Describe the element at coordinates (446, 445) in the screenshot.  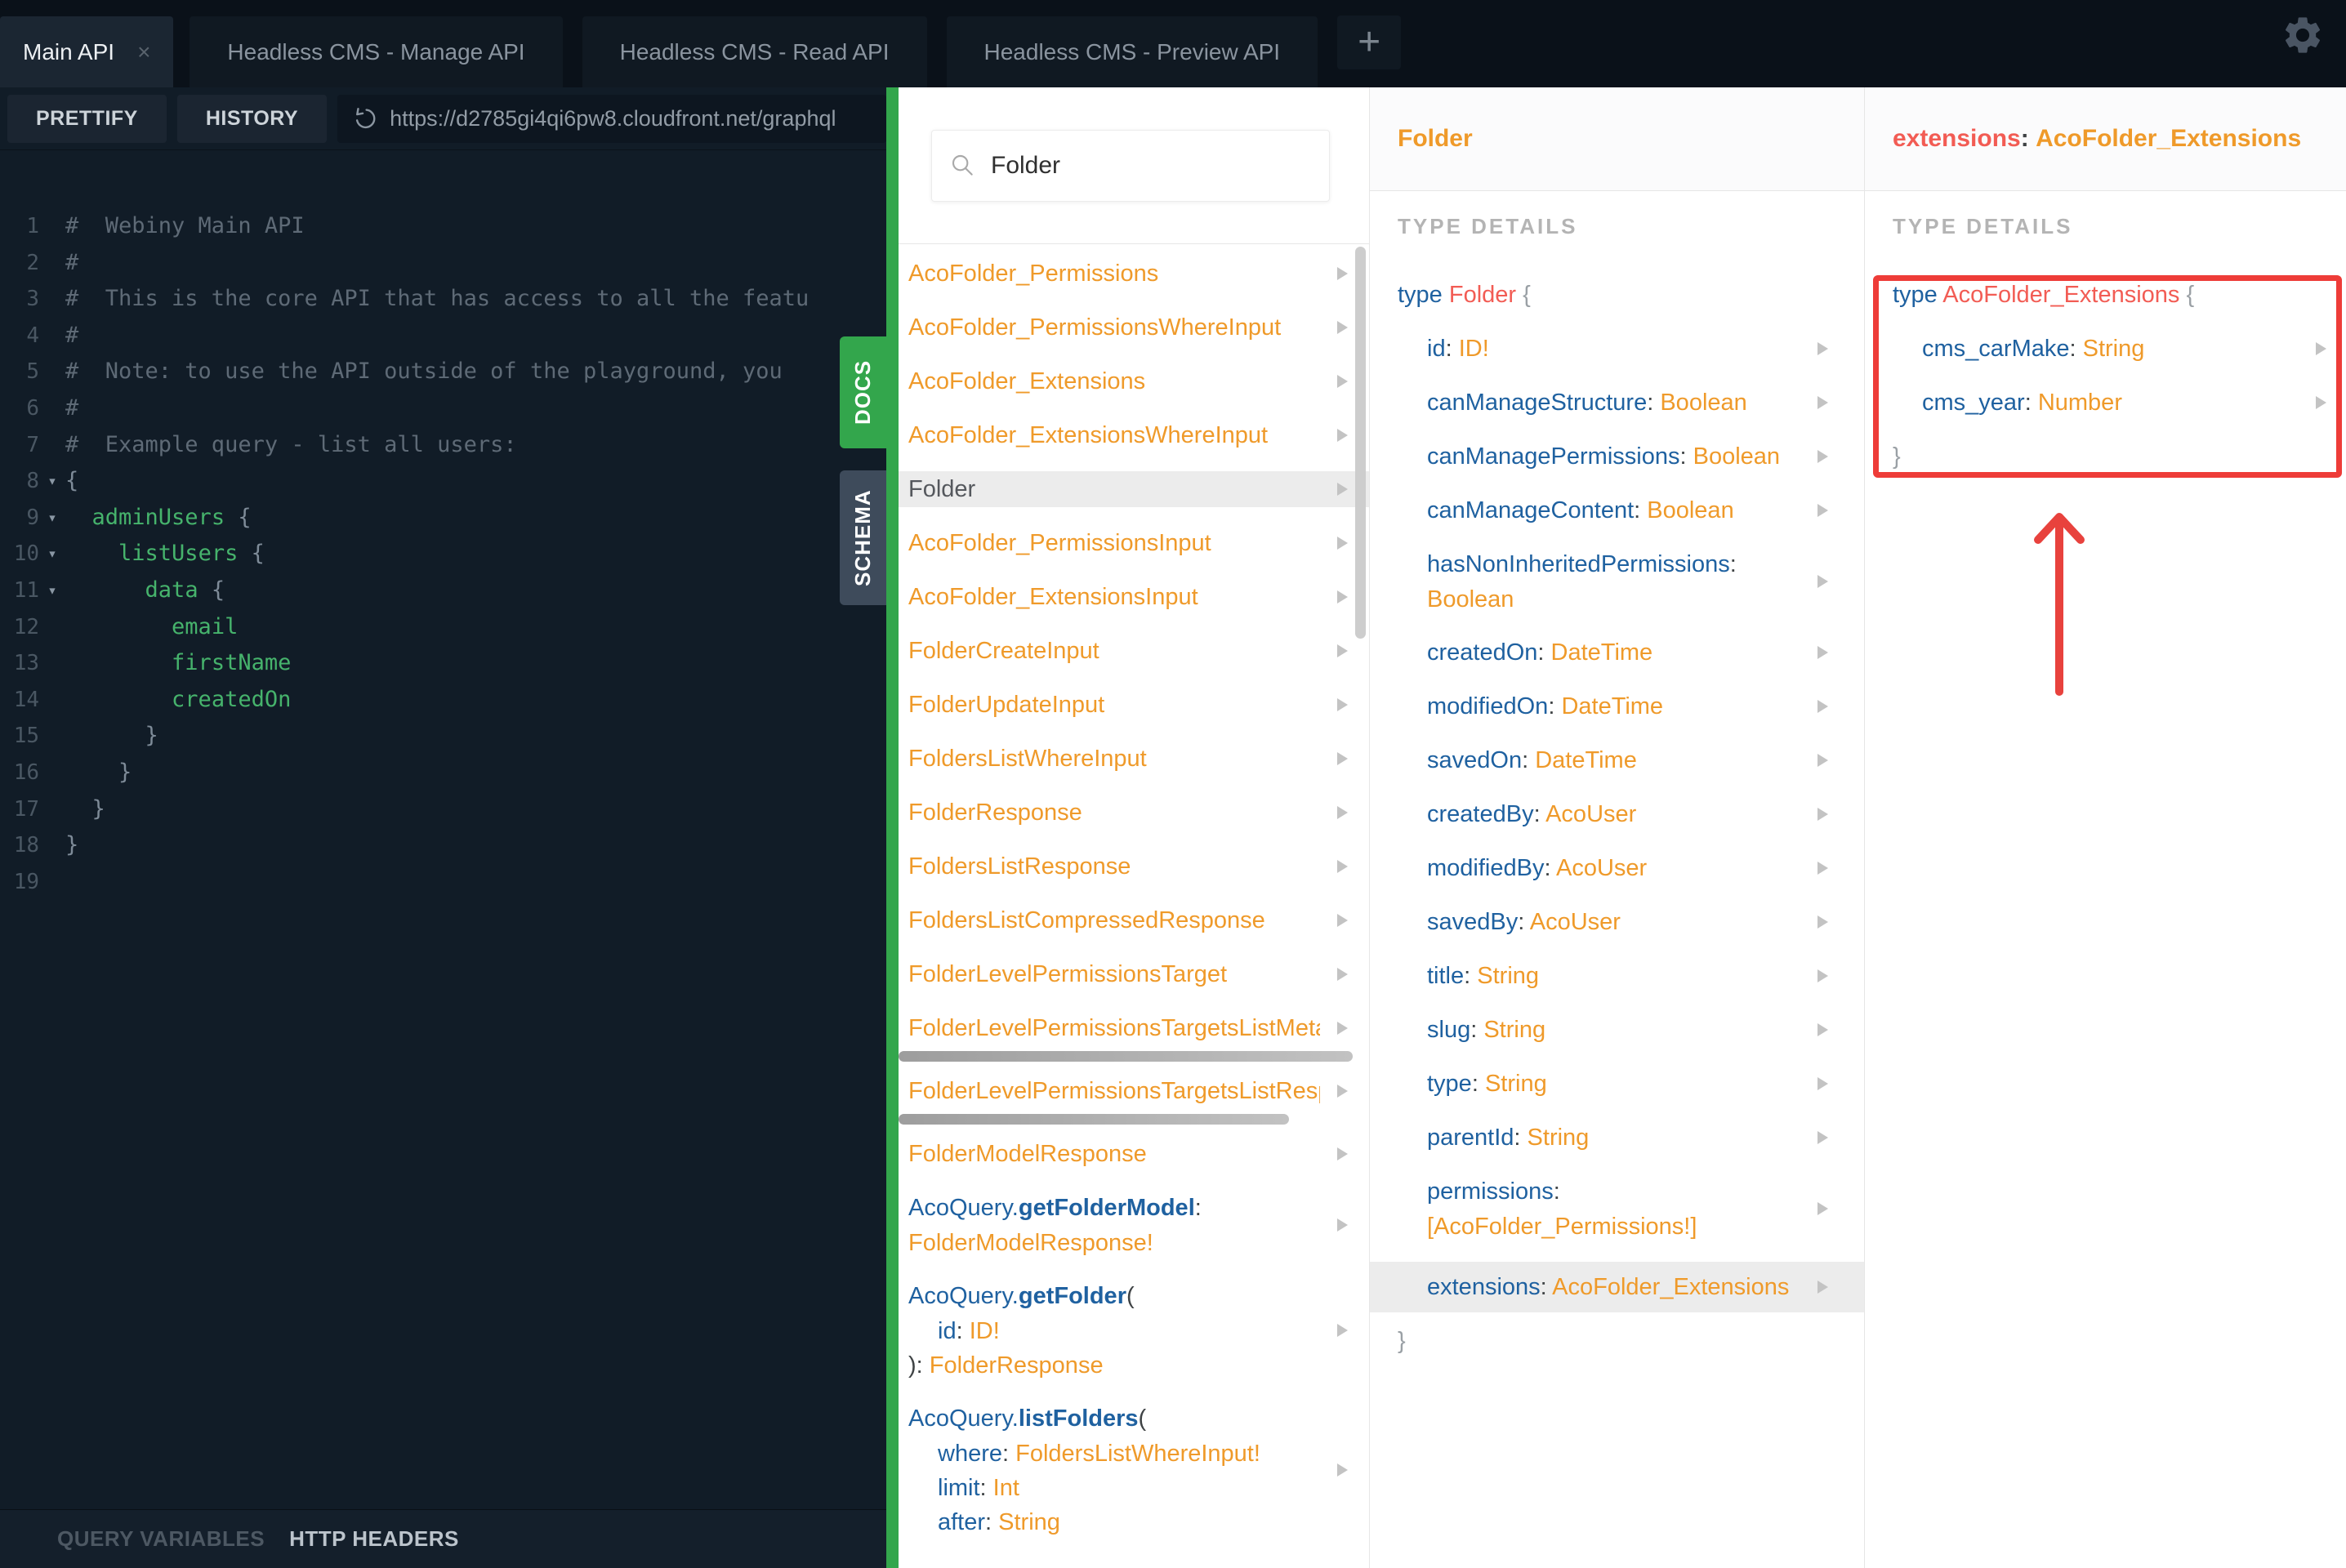
I see `code-line: 7 # Example query - list all users:` at that location.